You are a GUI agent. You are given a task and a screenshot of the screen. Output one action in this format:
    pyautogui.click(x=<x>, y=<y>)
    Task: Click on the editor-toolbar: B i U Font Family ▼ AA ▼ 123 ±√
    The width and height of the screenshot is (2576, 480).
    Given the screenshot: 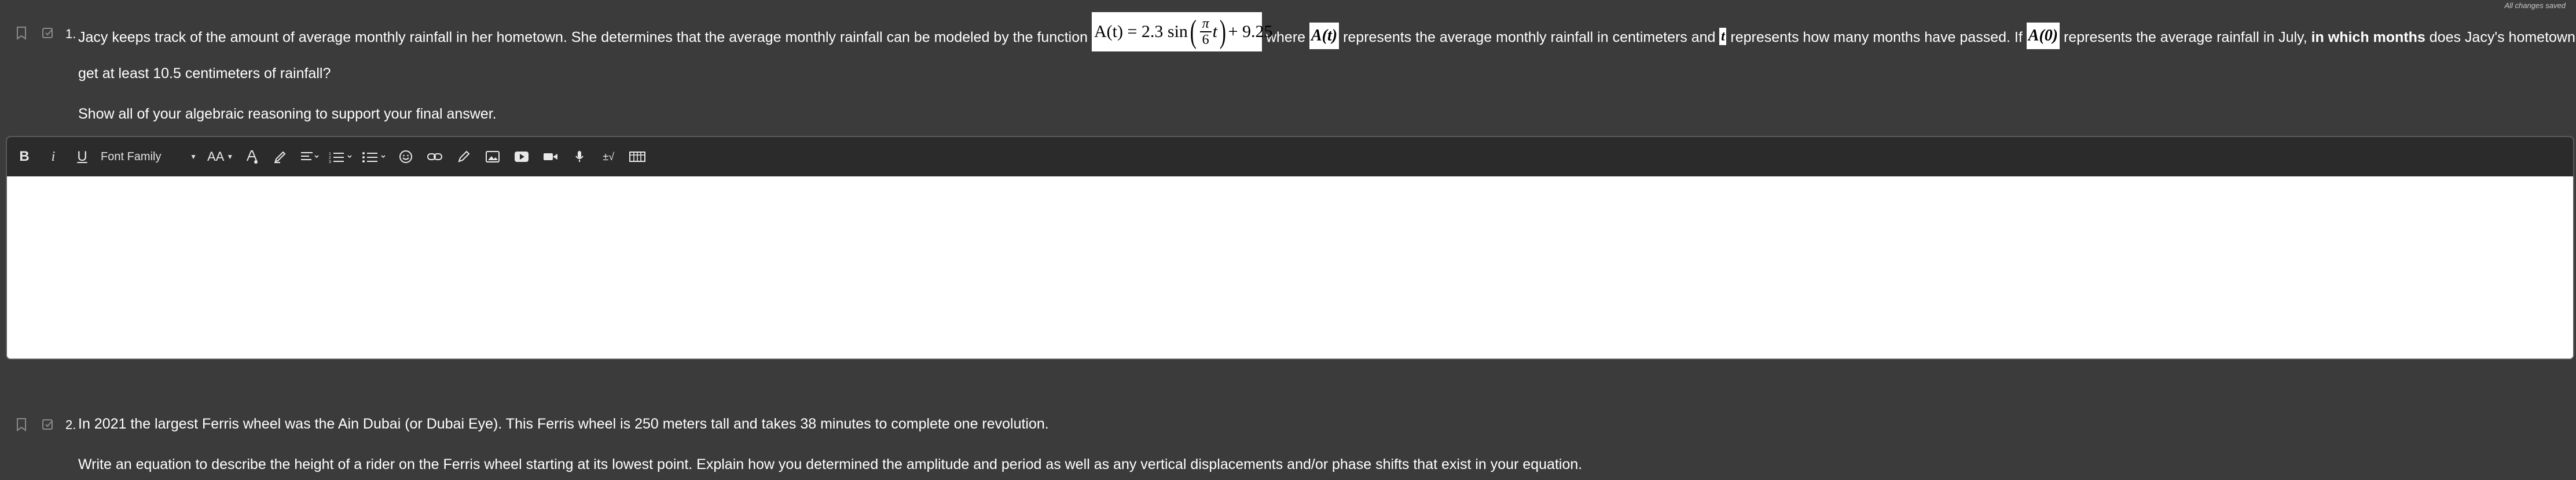 What is the action you would take?
    pyautogui.click(x=1290, y=157)
    